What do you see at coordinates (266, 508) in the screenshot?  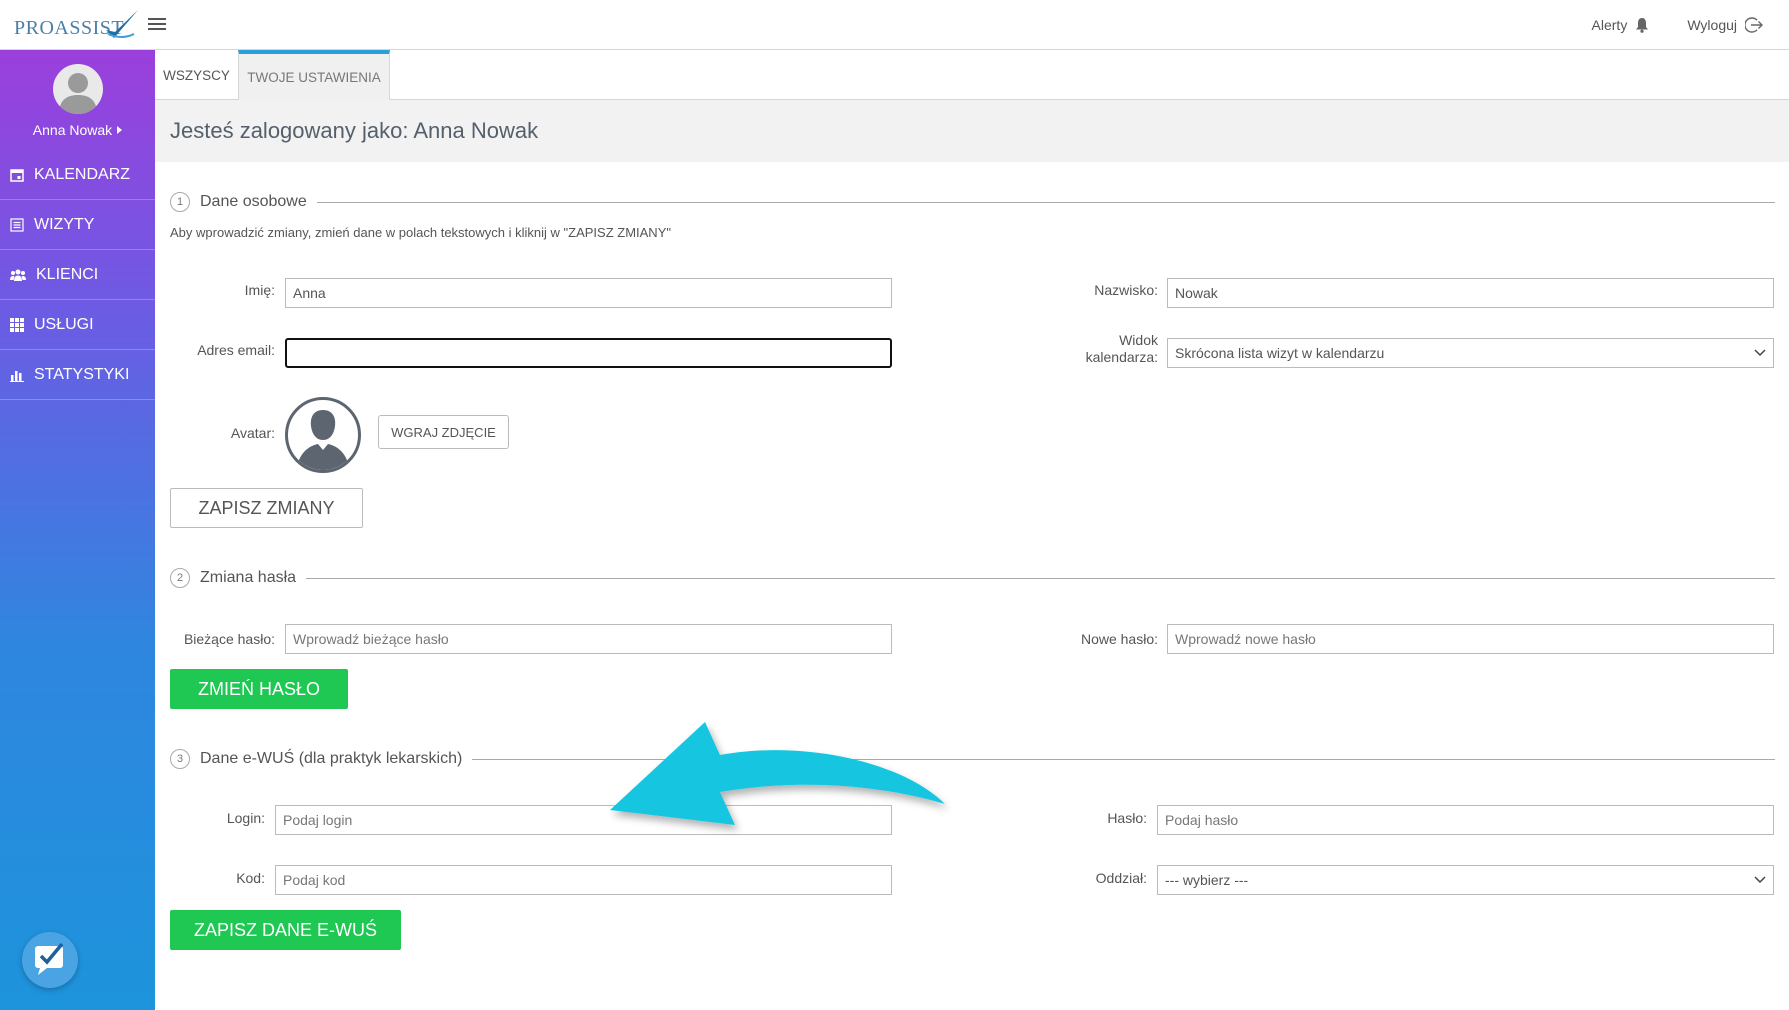 I see `save-changes-button: ZAPISZ ZMIANY` at bounding box center [266, 508].